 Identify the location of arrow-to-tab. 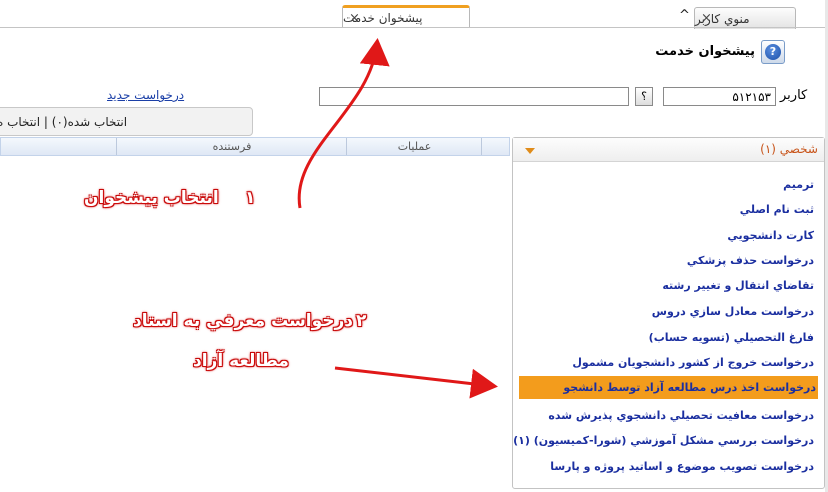
(343, 123).